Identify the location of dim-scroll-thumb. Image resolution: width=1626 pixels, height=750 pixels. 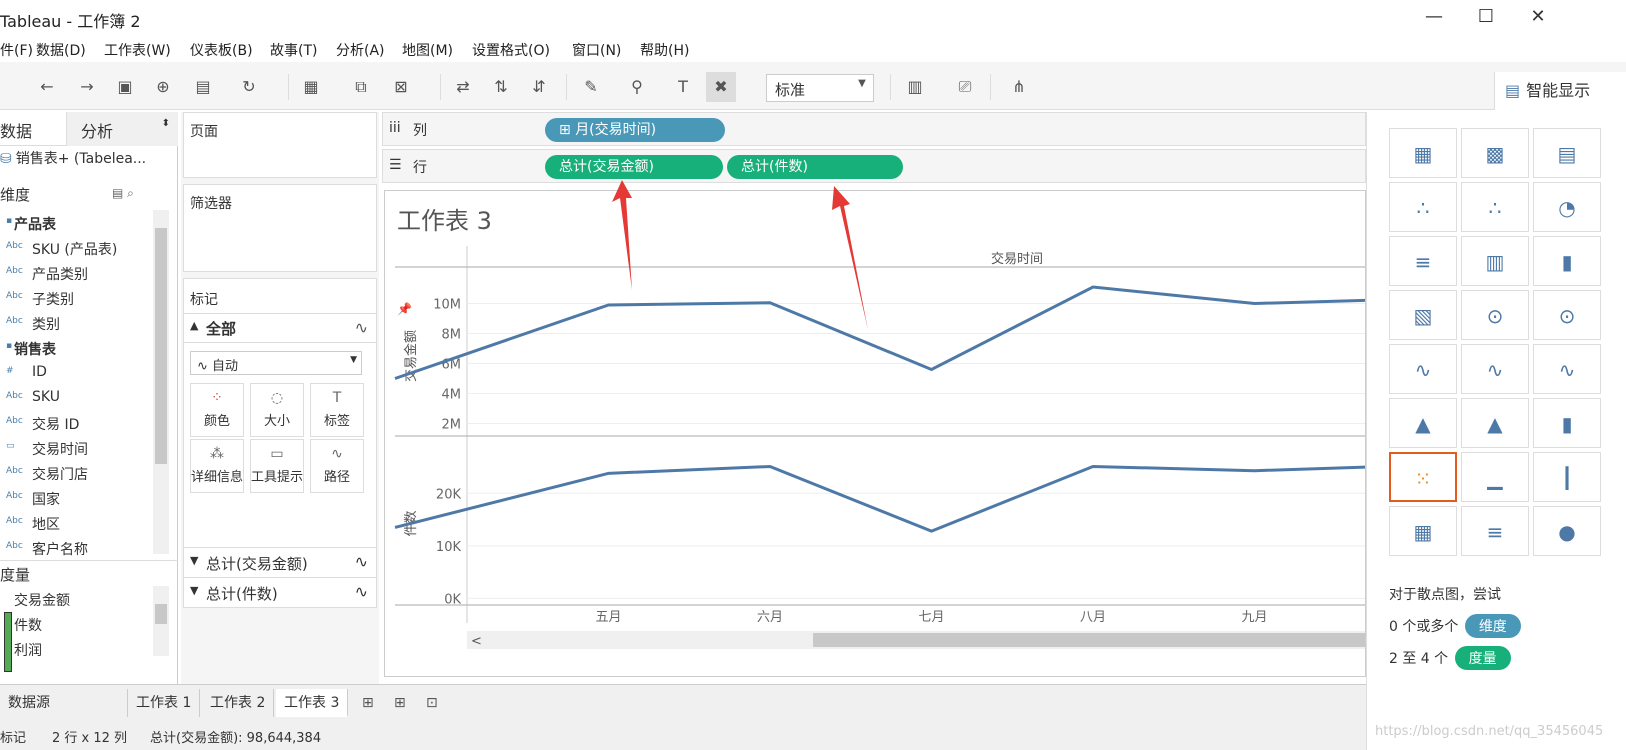
(161, 346).